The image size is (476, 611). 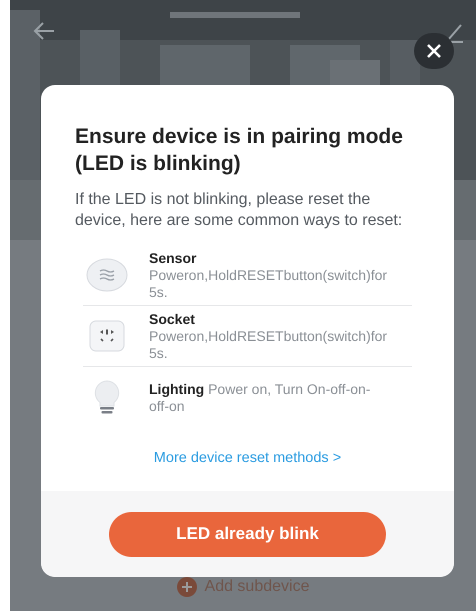 What do you see at coordinates (44, 31) in the screenshot?
I see `back-arrow-icon` at bounding box center [44, 31].